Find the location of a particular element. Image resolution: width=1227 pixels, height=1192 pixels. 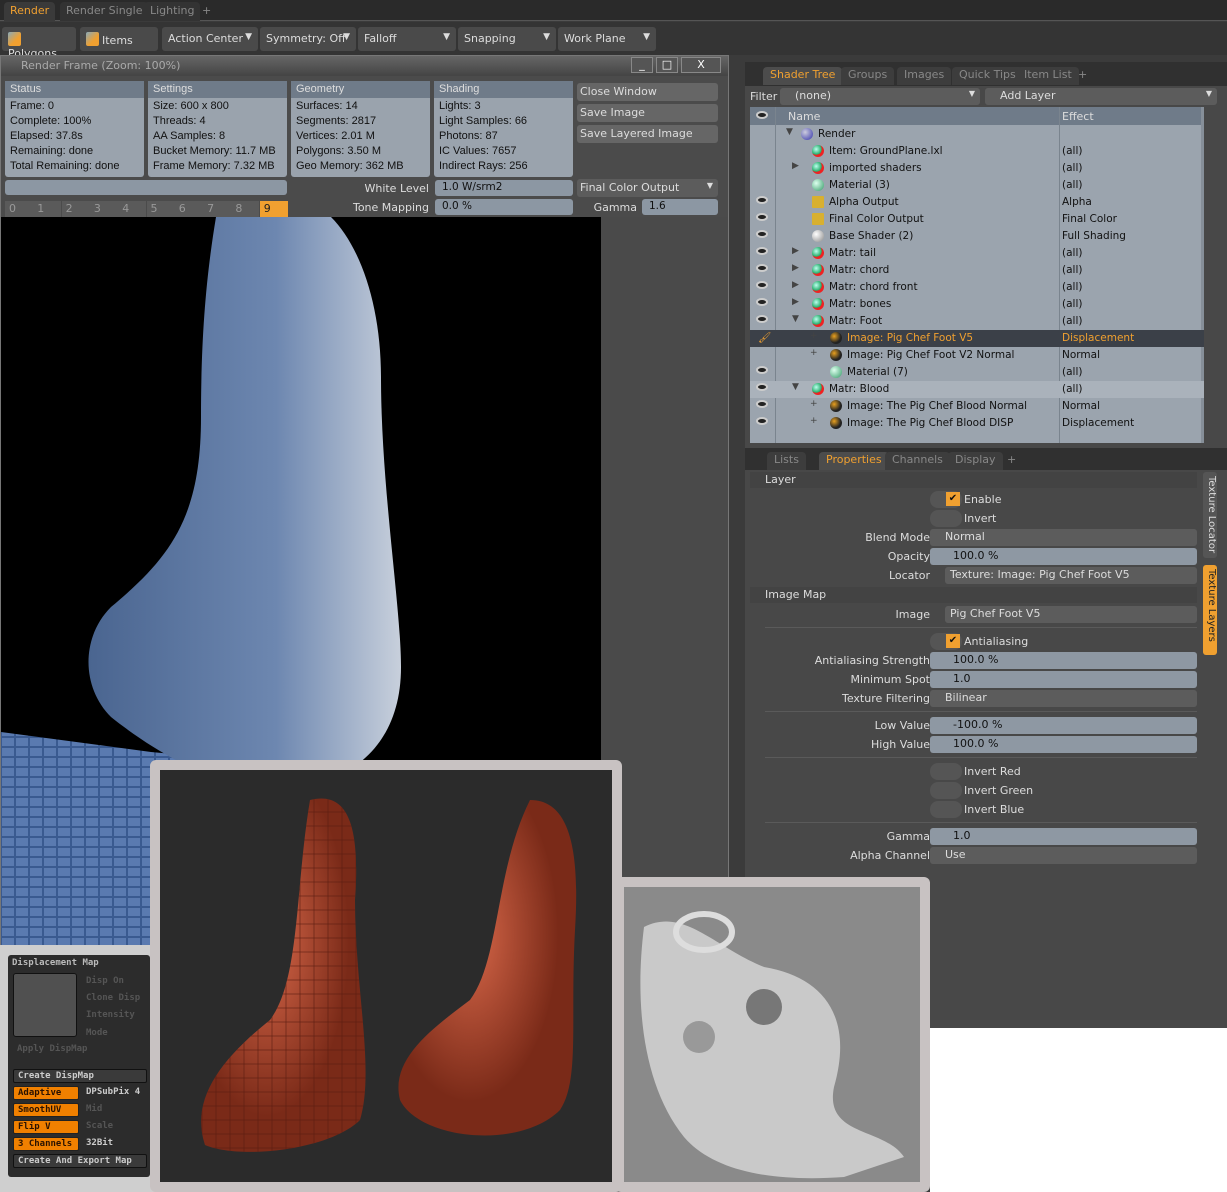

min-spot-field: 1.0 is located at coordinates (1063, 679).